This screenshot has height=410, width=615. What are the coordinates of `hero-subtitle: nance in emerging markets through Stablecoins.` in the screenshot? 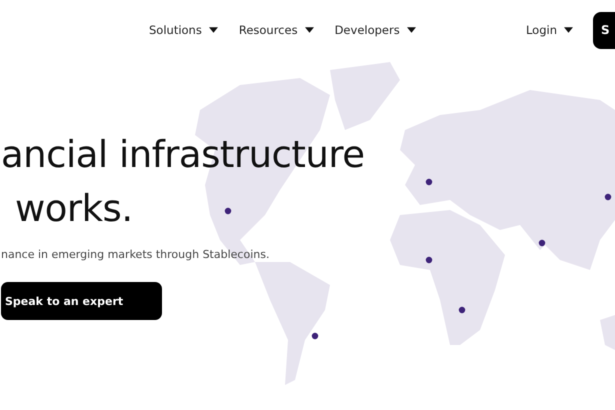 It's located at (135, 254).